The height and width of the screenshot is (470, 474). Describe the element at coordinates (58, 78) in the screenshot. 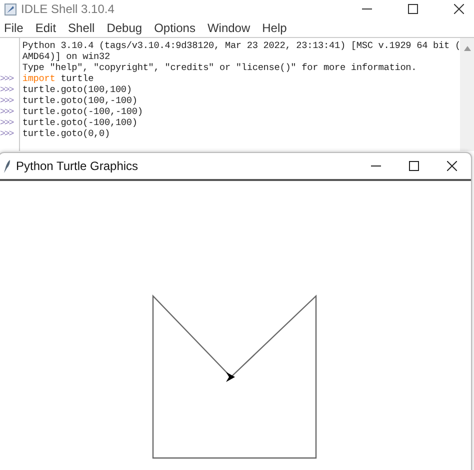

I see `code-line: import turtle` at that location.